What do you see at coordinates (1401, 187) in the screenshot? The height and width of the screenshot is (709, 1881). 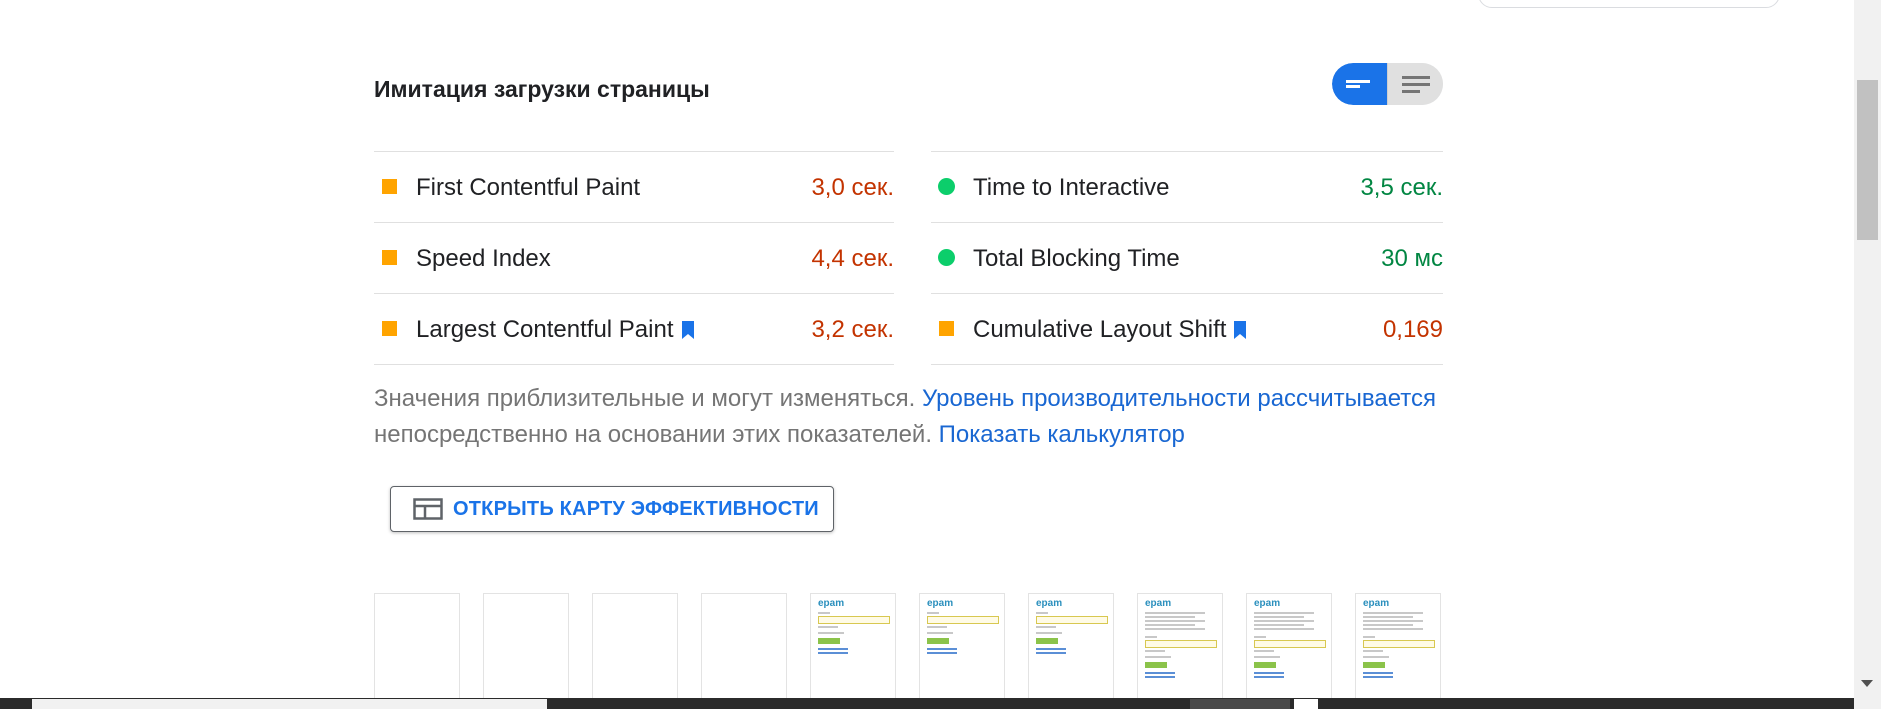 I see `metric-value: 3,5 сек.` at bounding box center [1401, 187].